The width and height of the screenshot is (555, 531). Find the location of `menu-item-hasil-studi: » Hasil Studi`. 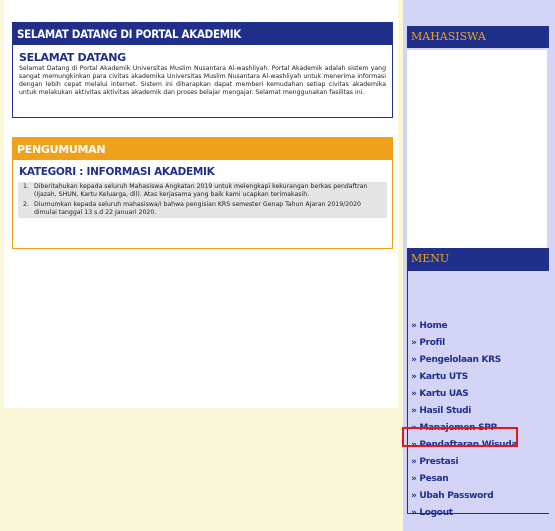

menu-item-hasil-studi: » Hasil Studi is located at coordinates (441, 413).